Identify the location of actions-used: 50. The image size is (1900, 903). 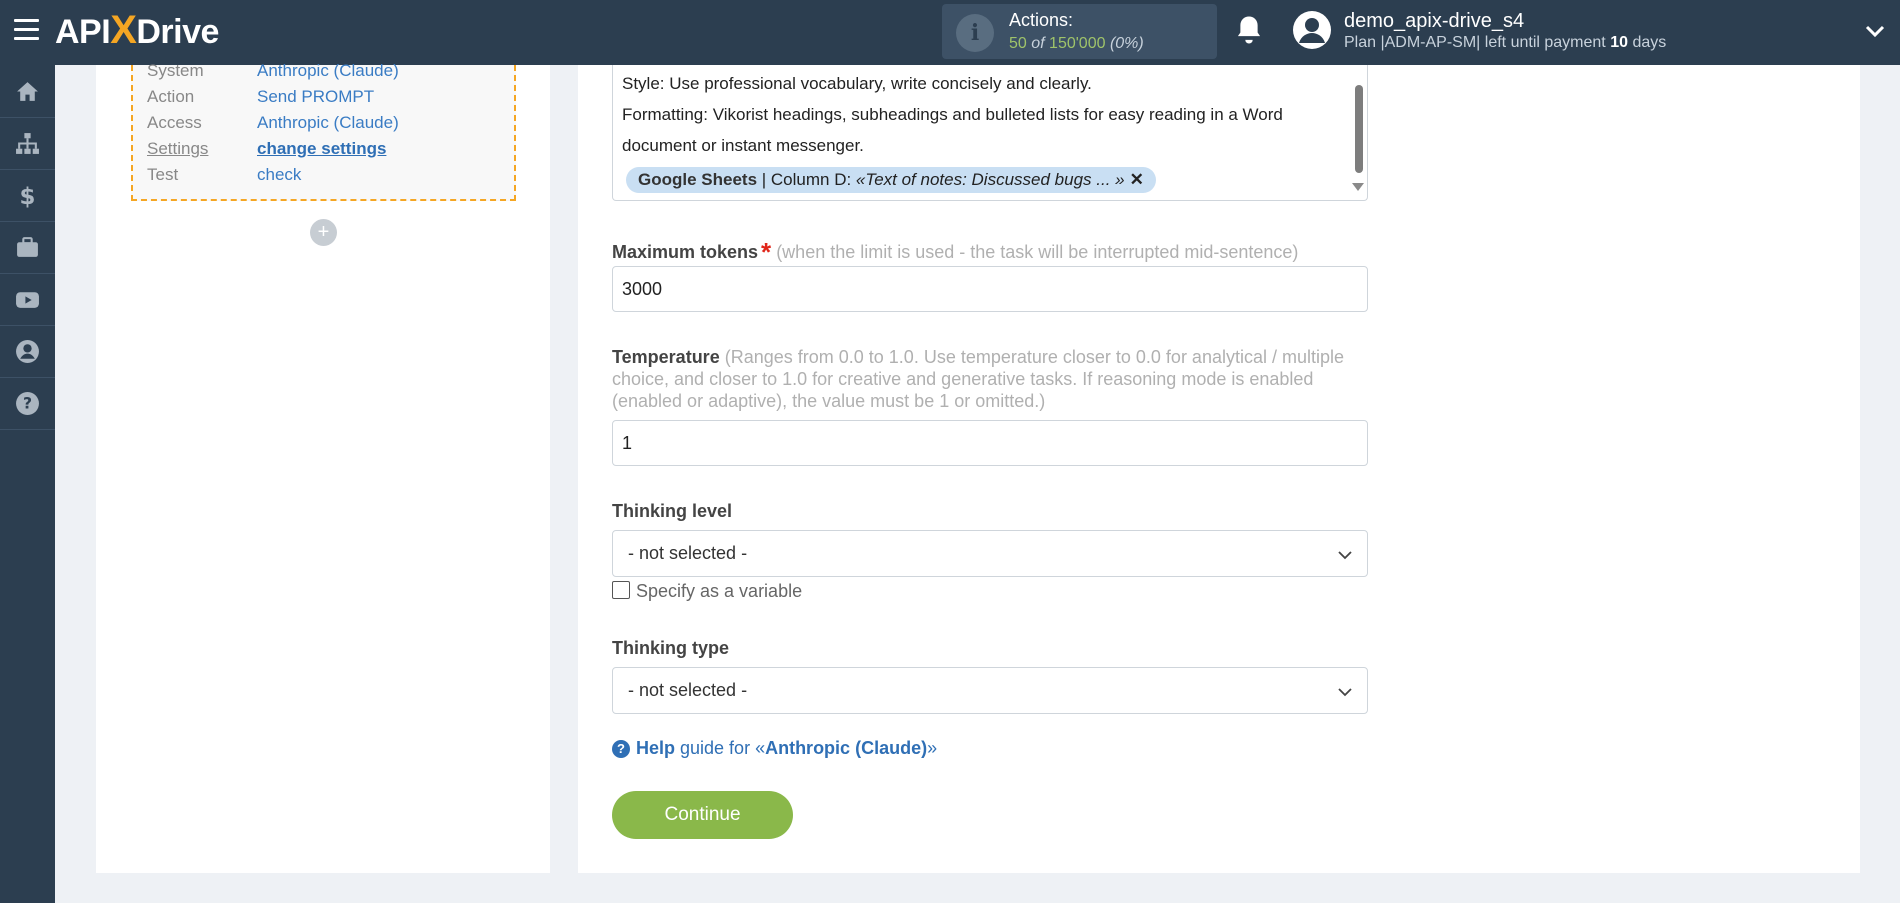
(1018, 43).